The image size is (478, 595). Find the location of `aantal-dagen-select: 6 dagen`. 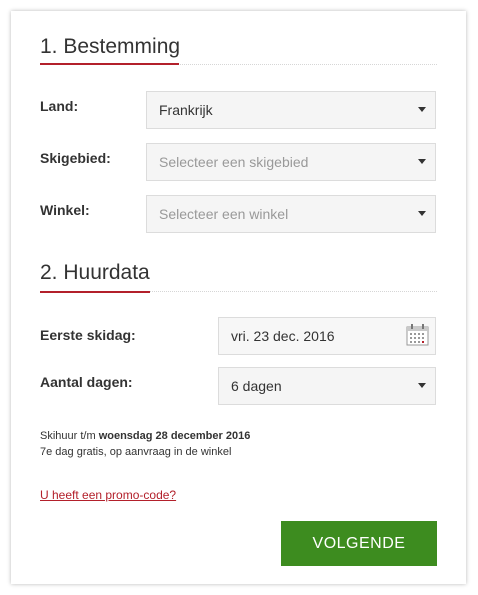

aantal-dagen-select: 6 dagen is located at coordinates (327, 386).